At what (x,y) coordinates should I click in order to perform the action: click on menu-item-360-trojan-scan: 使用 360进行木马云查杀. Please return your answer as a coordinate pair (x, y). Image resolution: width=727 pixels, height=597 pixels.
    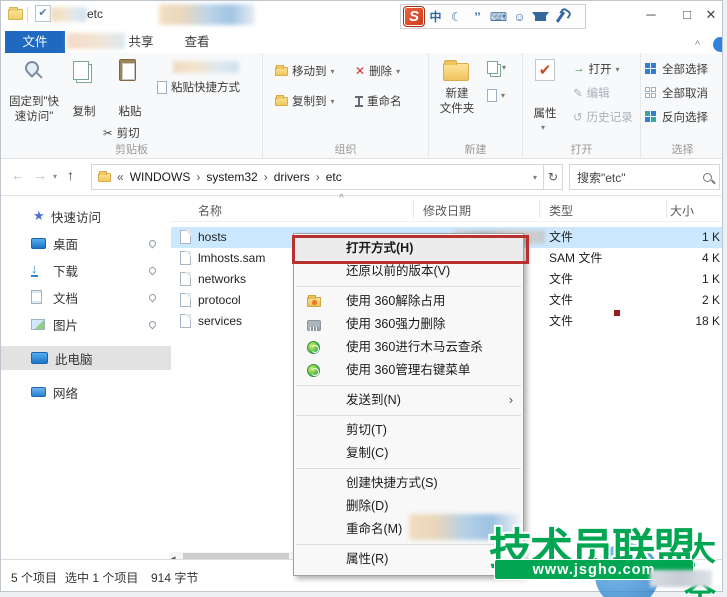
    Looking at the image, I should click on (408, 347).